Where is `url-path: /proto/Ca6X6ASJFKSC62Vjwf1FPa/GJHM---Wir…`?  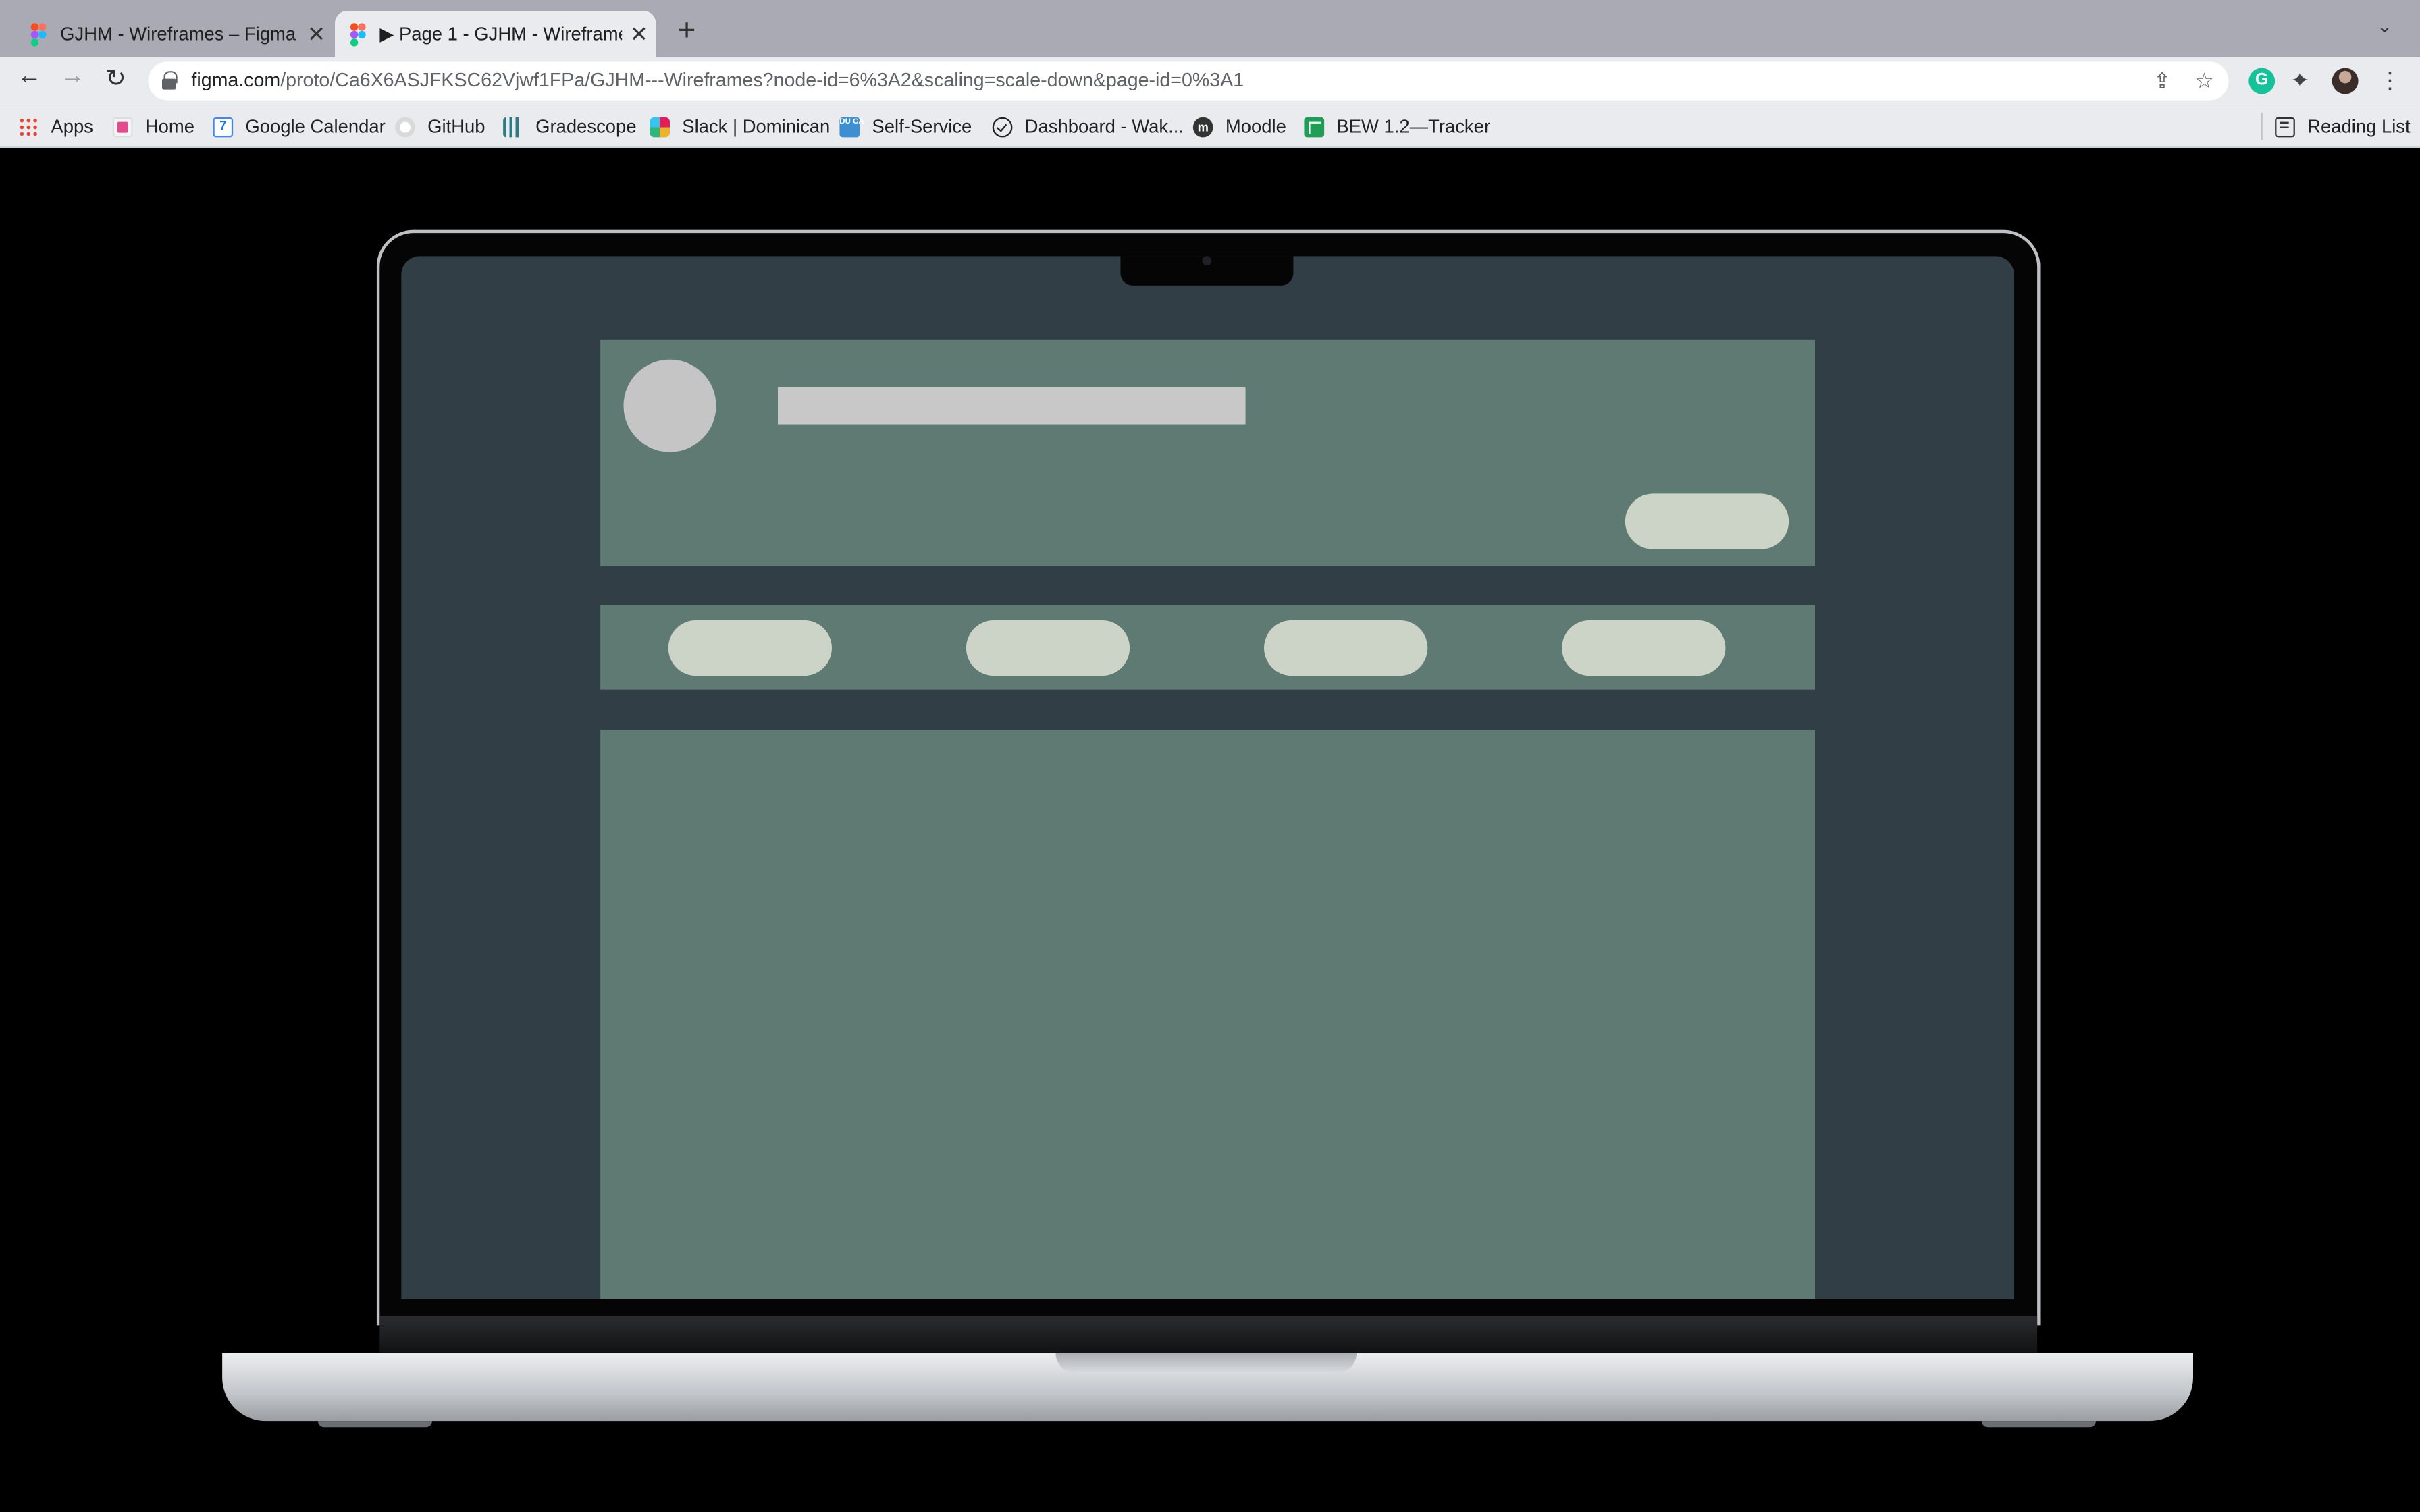
url-path: /proto/Ca6X6ASJFKSC62Vjwf1FPa/GJHM---Wir… is located at coordinates (762, 80).